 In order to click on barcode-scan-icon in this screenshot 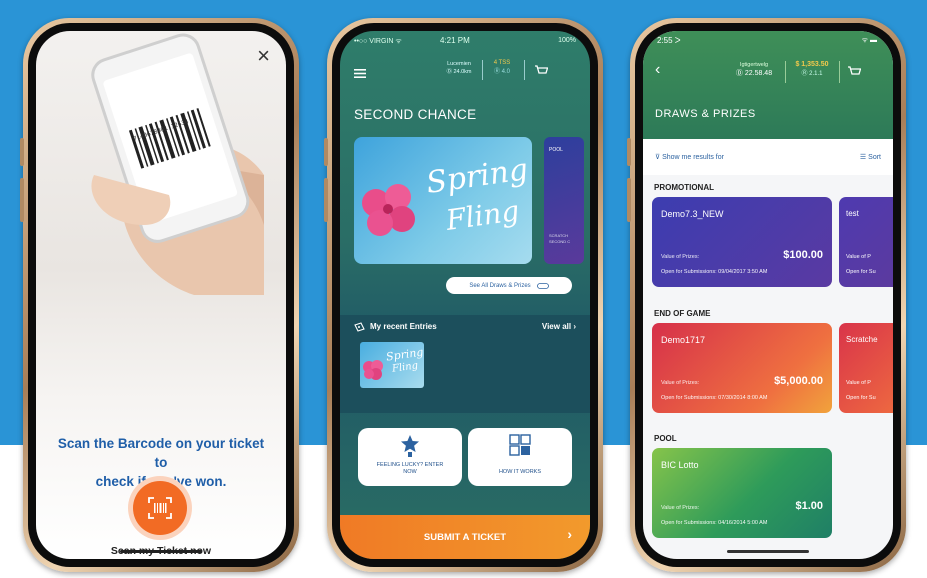, I will do `click(160, 508)`.